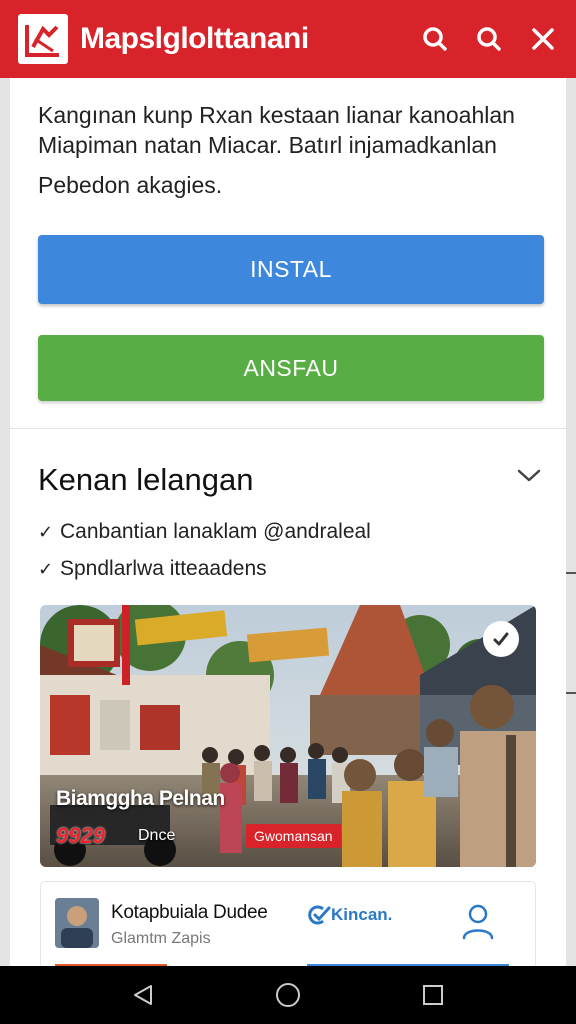 The height and width of the screenshot is (1024, 576). Describe the element at coordinates (288, 428) in the screenshot. I see `divider` at that location.